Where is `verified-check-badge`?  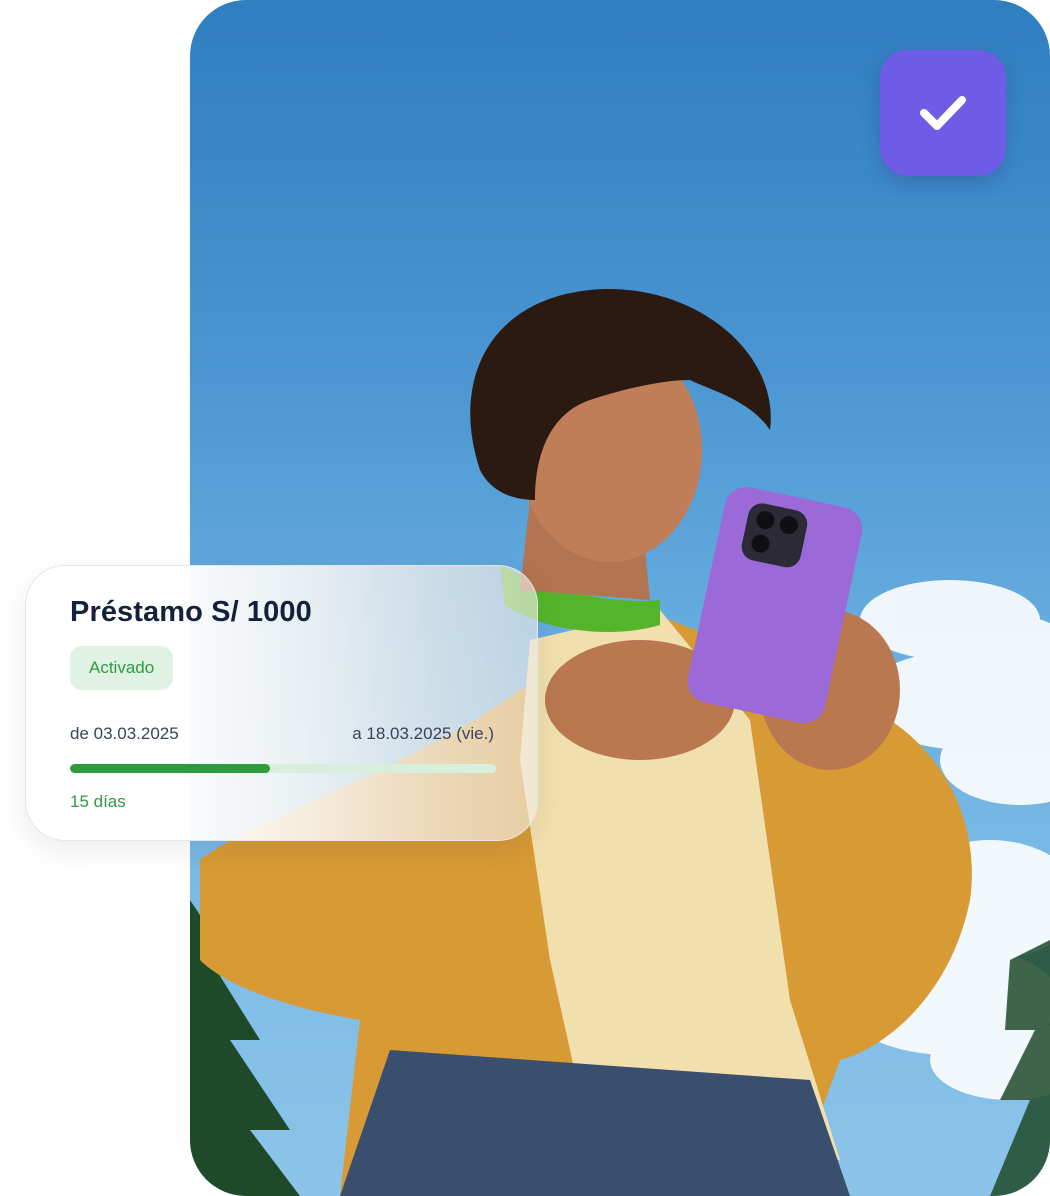
verified-check-badge is located at coordinates (943, 113).